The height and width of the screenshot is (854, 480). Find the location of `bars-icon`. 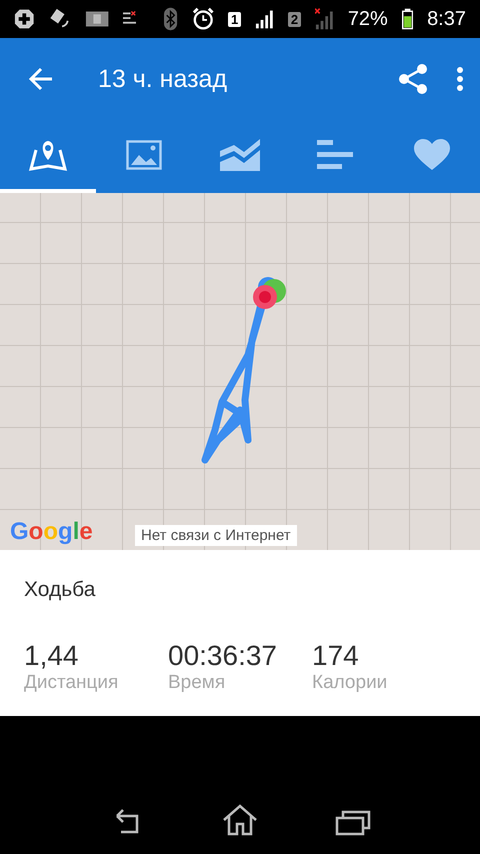

bars-icon is located at coordinates (336, 155).